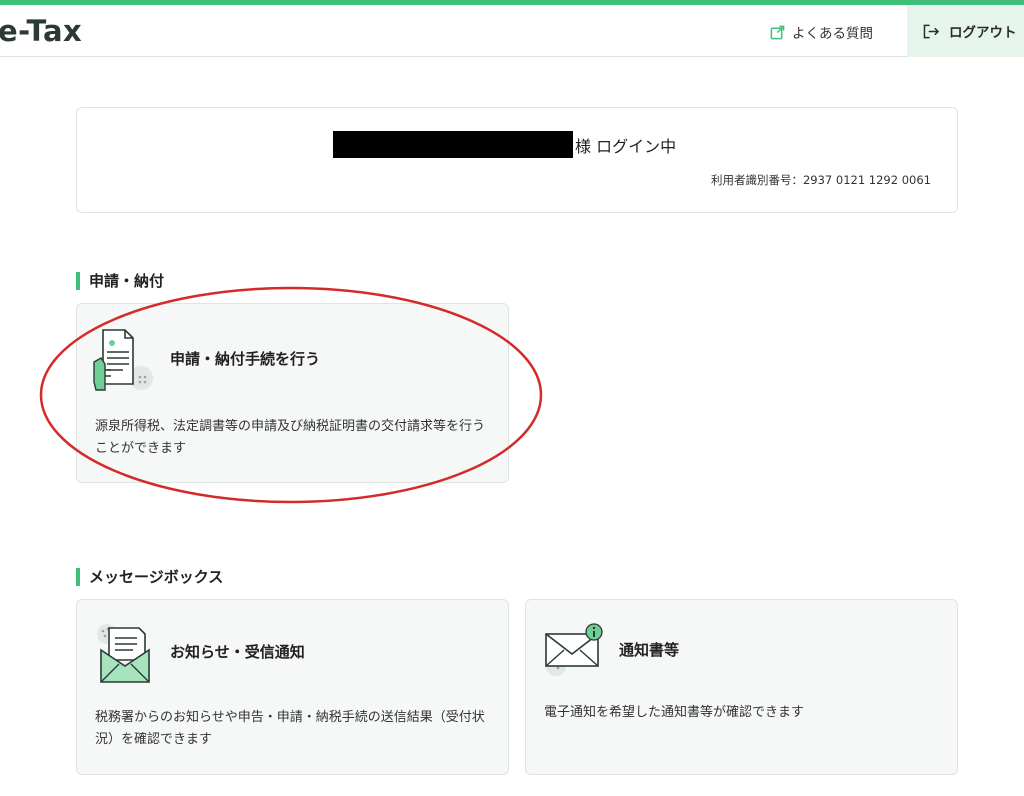  I want to click on user-info-panel: 様 ログイン中 利用者識別番号：2937 0121 1292 0061, so click(517, 160).